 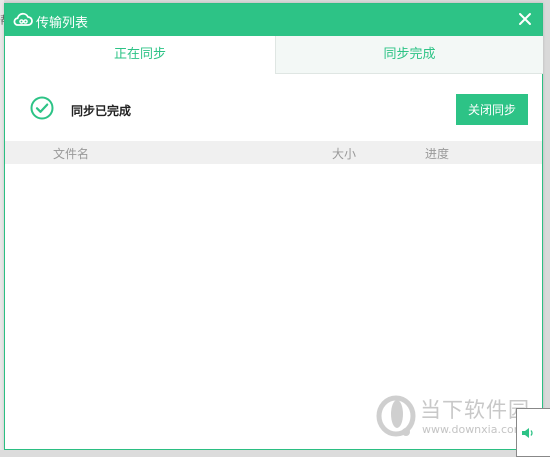 I want to click on column-header-progress: 进度, so click(x=437, y=153).